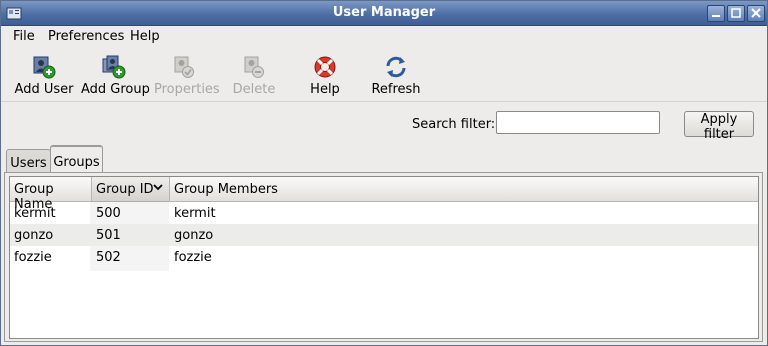 This screenshot has width=768, height=346. I want to click on search-filter-input, so click(578, 122).